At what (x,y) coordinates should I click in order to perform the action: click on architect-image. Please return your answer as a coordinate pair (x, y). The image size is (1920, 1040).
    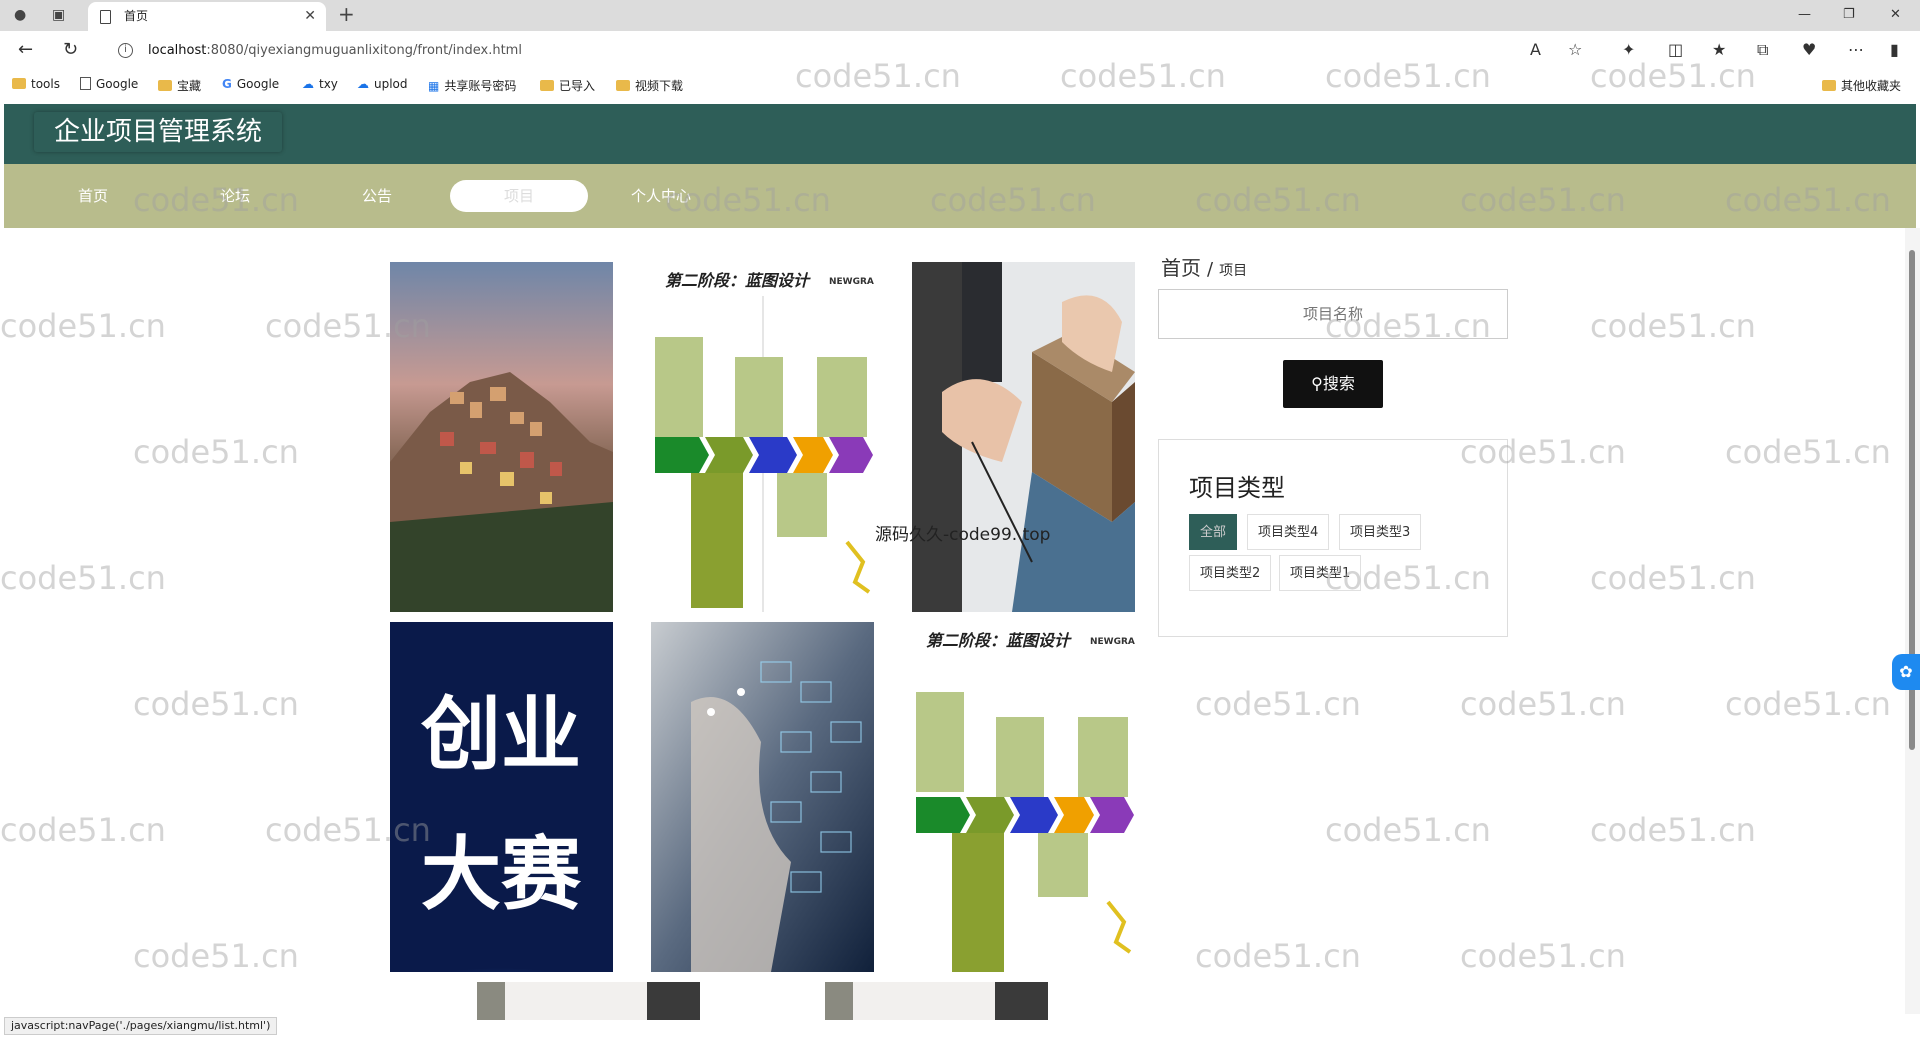
    Looking at the image, I should click on (1023, 437).